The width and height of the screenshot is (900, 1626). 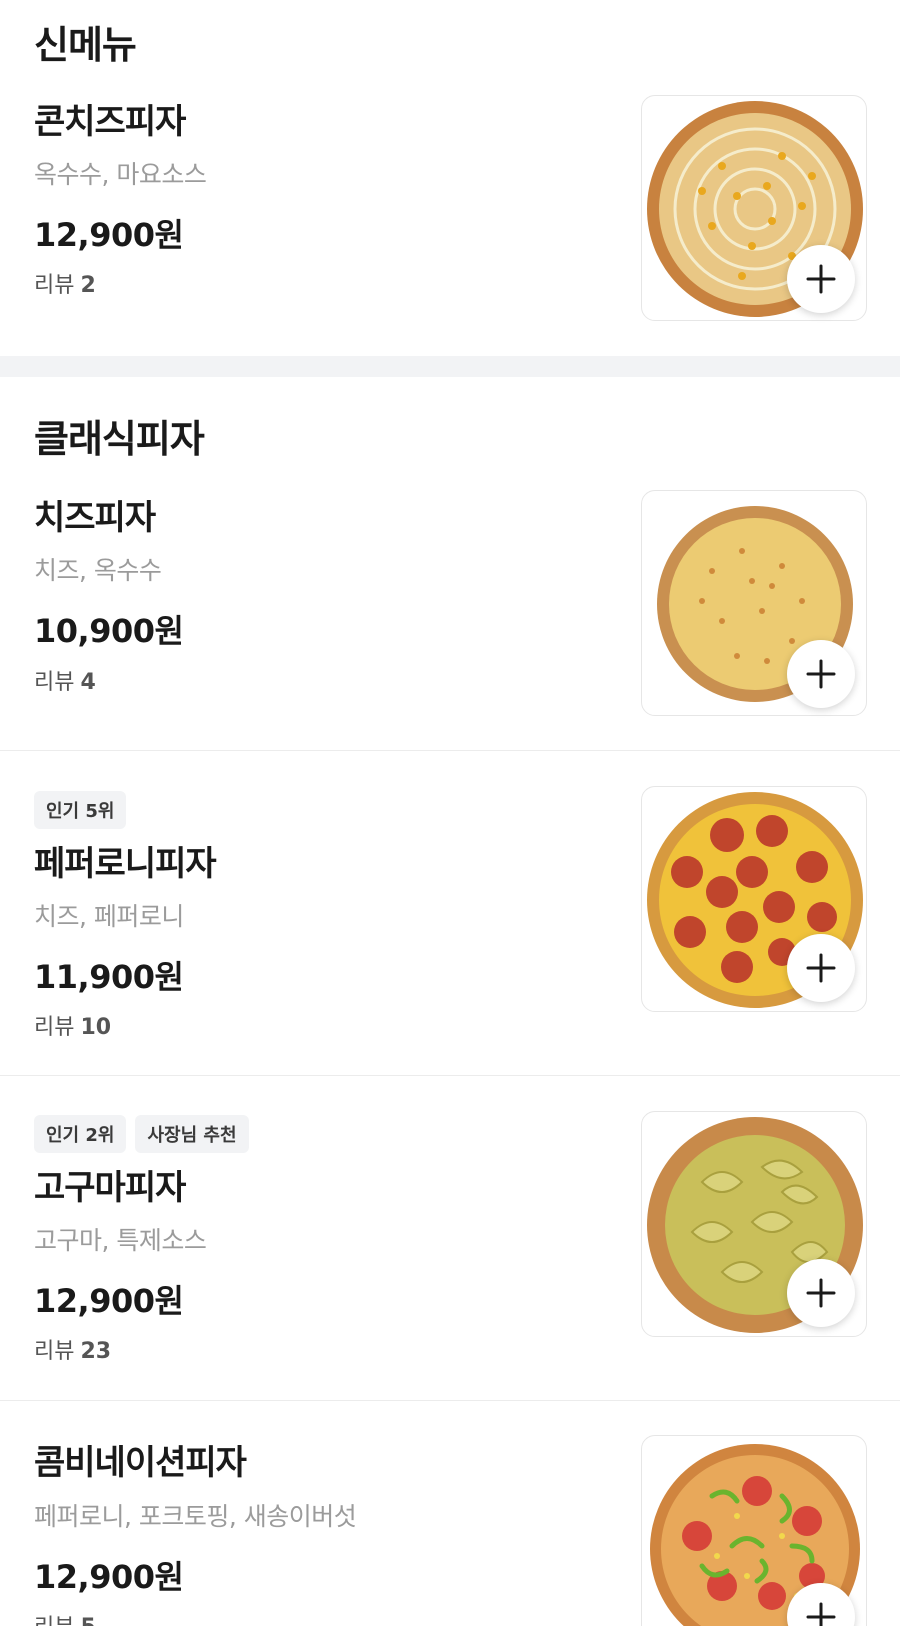 What do you see at coordinates (110, 122) in the screenshot?
I see `item-name: 콘치즈피자` at bounding box center [110, 122].